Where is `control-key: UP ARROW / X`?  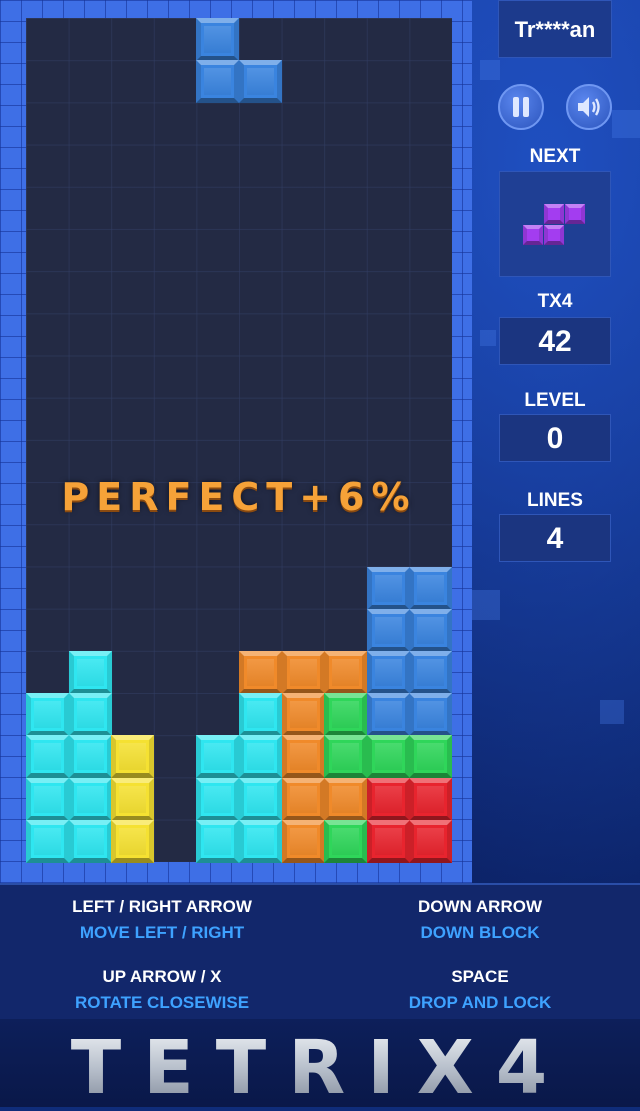 control-key: UP ARROW / X is located at coordinates (162, 976).